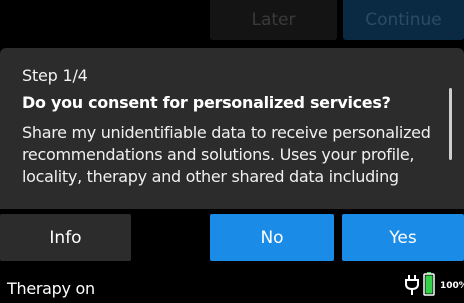 This screenshot has width=464, height=303. What do you see at coordinates (272, 237) in the screenshot?
I see `no-button: No` at bounding box center [272, 237].